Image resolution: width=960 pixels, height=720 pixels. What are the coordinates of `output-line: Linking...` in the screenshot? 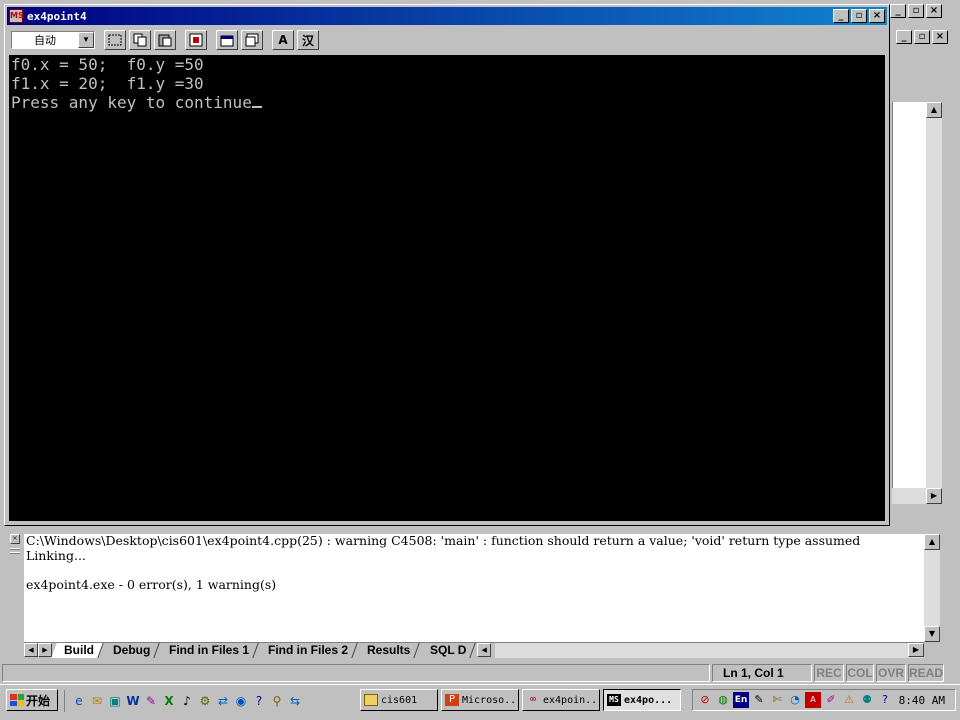 It's located at (56, 555).